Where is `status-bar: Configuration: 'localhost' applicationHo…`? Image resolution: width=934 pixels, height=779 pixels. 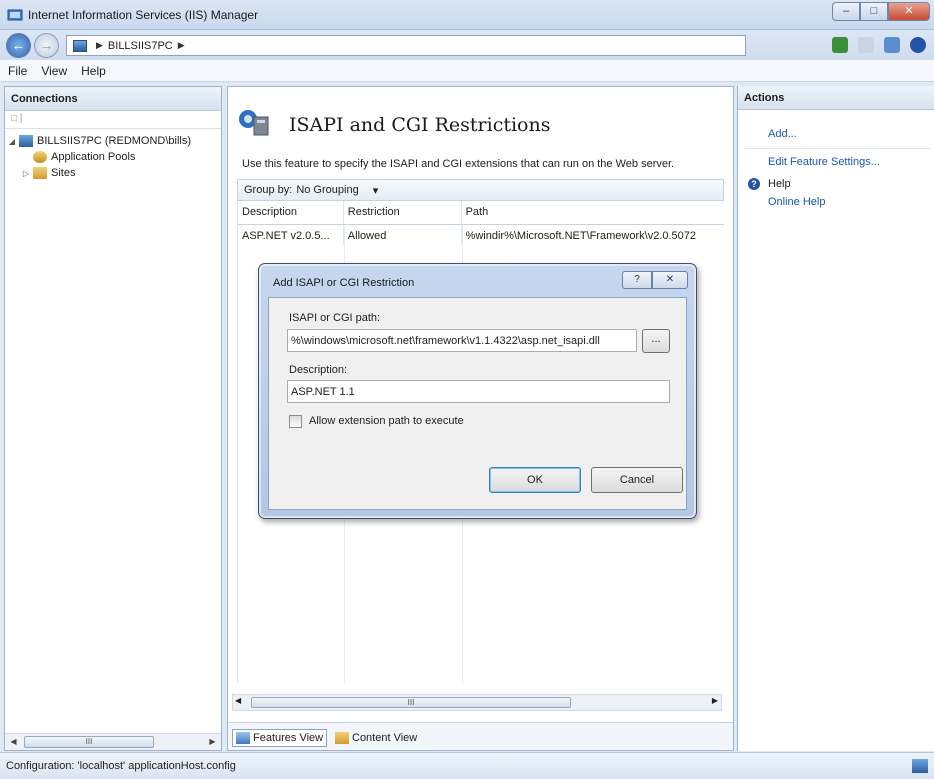
status-bar: Configuration: 'localhost' applicationHo… is located at coordinates (467, 765).